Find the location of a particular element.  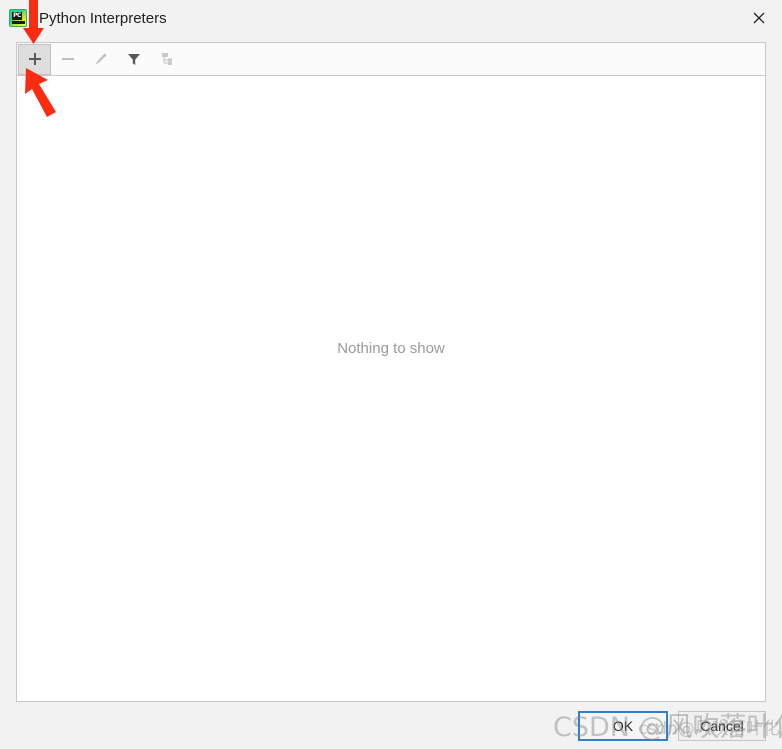

interpreter-toolbar is located at coordinates (391, 58).